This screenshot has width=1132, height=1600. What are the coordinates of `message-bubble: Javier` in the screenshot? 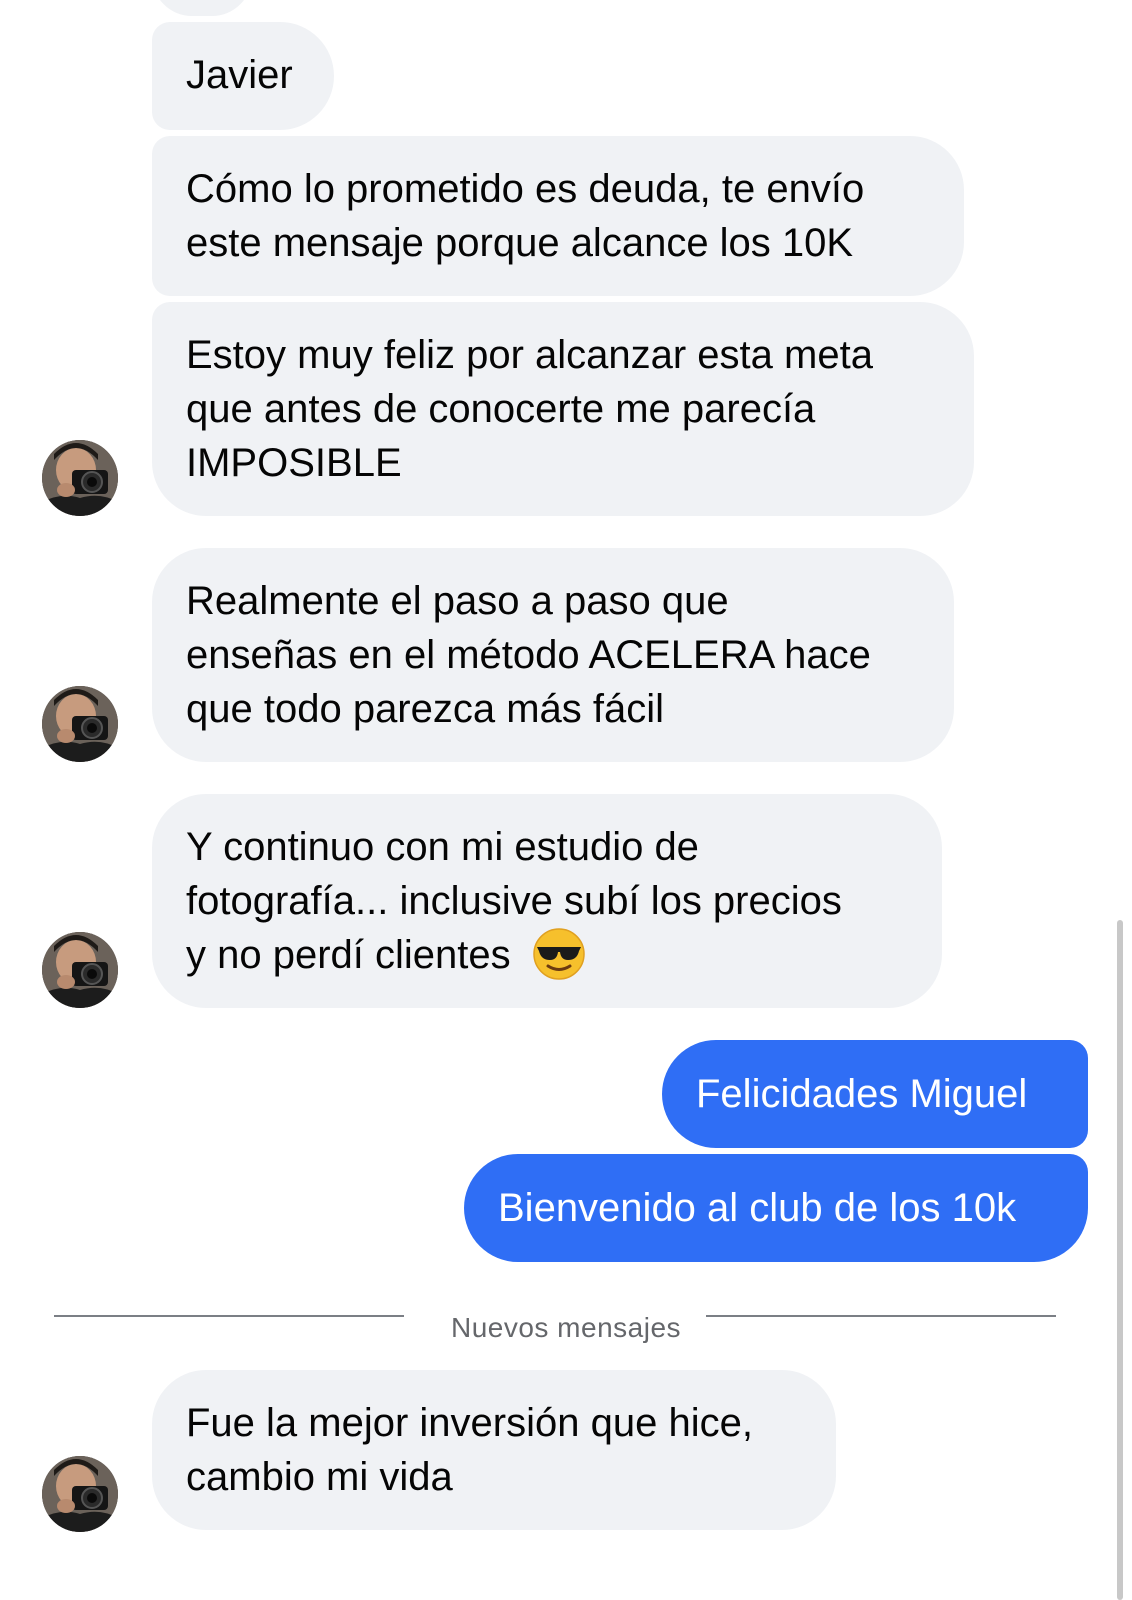 It's located at (243, 76).